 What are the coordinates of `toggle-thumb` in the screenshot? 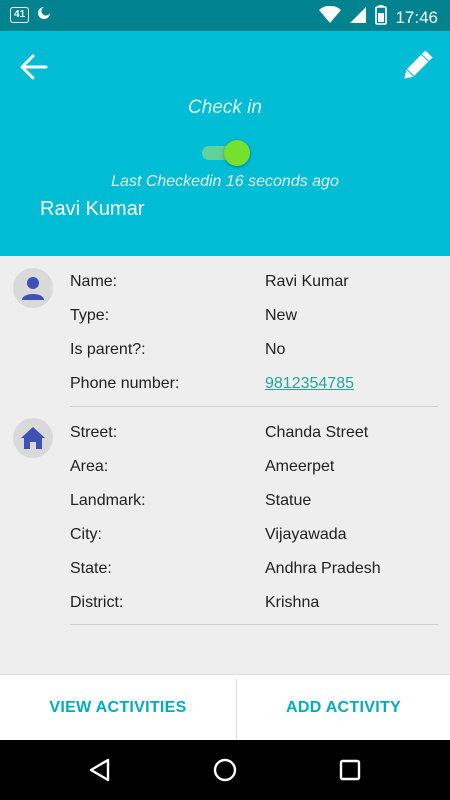 It's located at (237, 153).